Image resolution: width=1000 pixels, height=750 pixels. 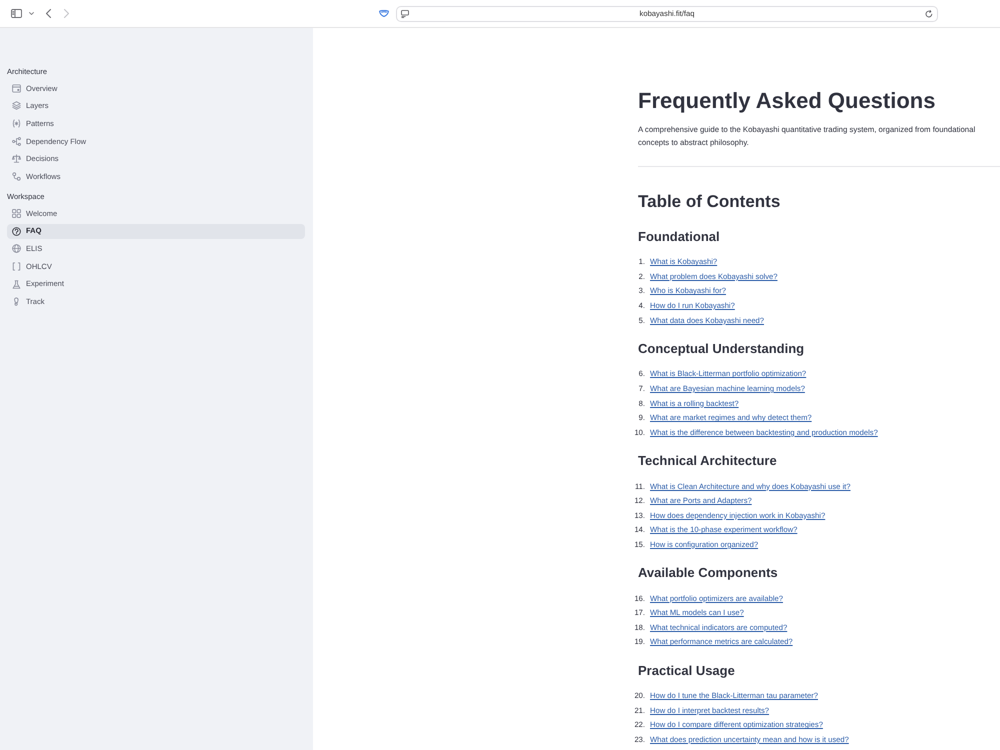 What do you see at coordinates (31, 13) in the screenshot?
I see `chevron-down-icon` at bounding box center [31, 13].